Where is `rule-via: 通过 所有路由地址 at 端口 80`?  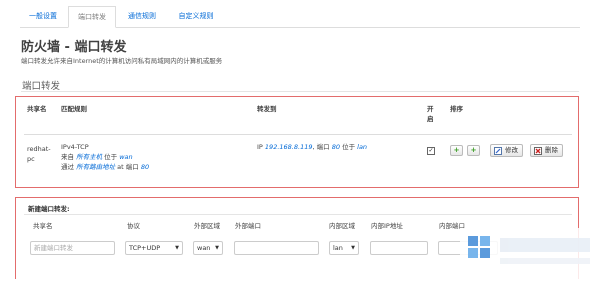
rule-via: 通过 所有路由地址 at 端口 80 is located at coordinates (105, 167).